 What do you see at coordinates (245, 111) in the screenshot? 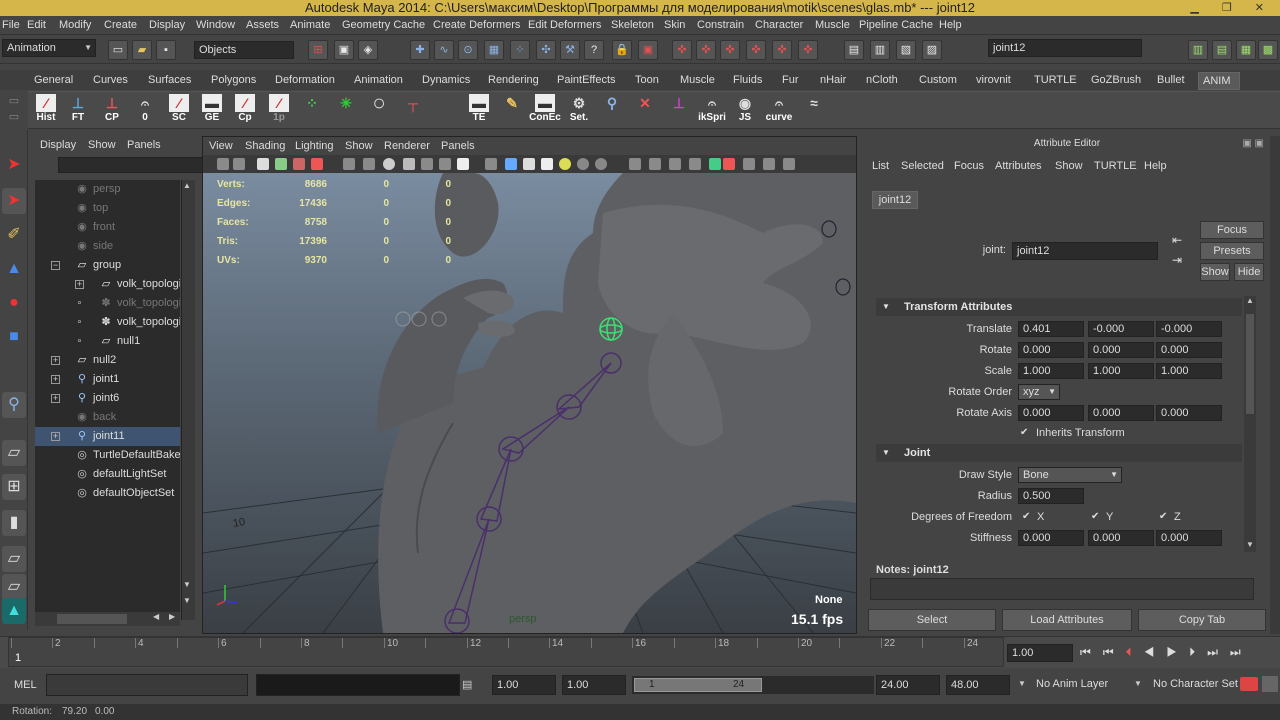
I see `shelf-button-cp2: ⁄ Cp` at bounding box center [245, 111].